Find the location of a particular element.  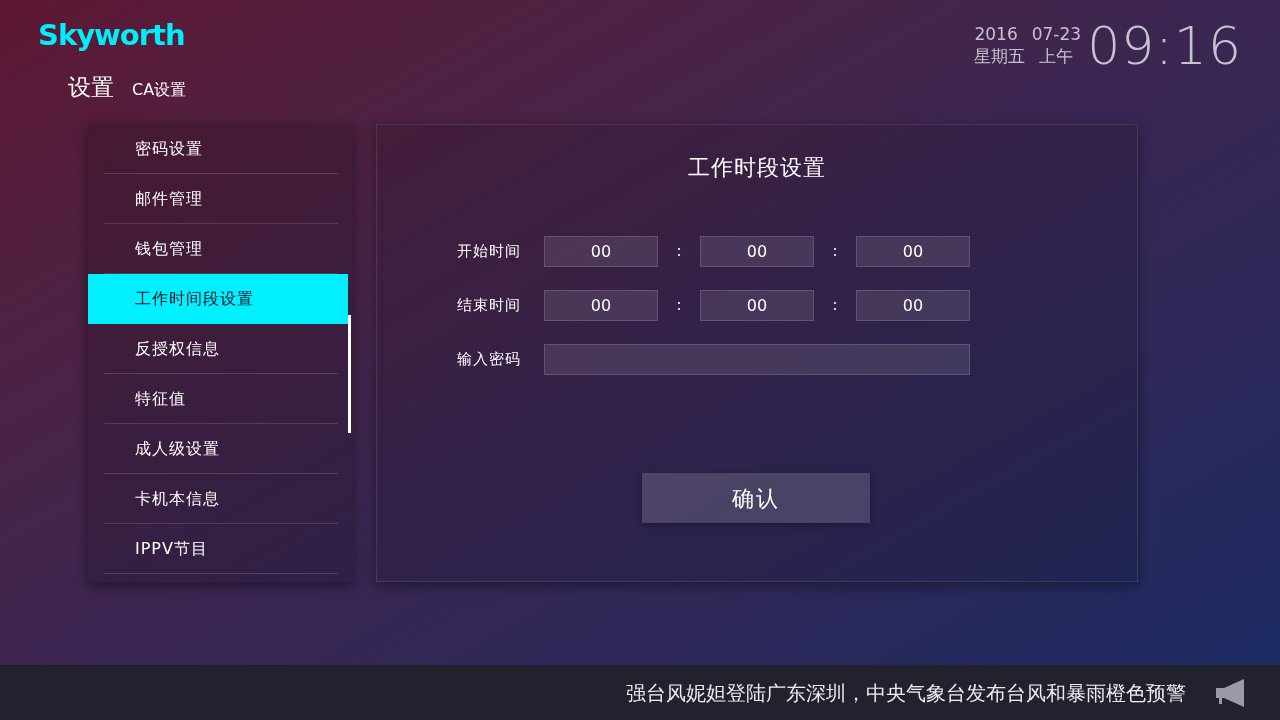

field-label: 结束时间 is located at coordinates (489, 306).